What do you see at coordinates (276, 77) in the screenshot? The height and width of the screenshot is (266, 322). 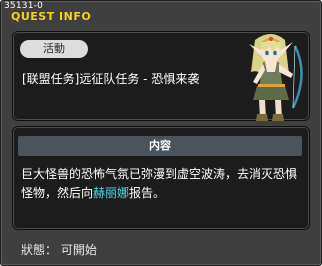 I see `npc-portrait` at bounding box center [276, 77].